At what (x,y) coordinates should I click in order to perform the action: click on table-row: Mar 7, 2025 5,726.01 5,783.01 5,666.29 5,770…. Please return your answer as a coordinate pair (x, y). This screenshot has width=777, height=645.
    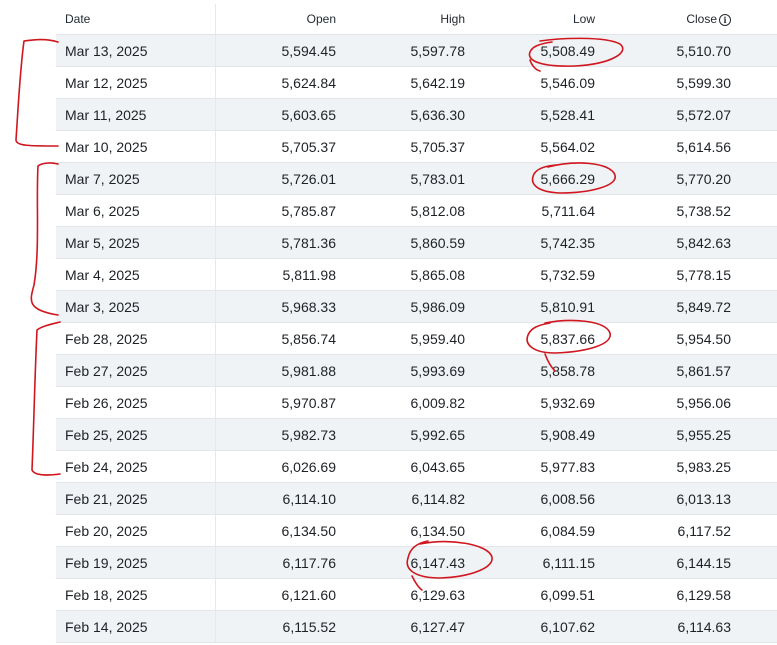
    Looking at the image, I should click on (416, 178).